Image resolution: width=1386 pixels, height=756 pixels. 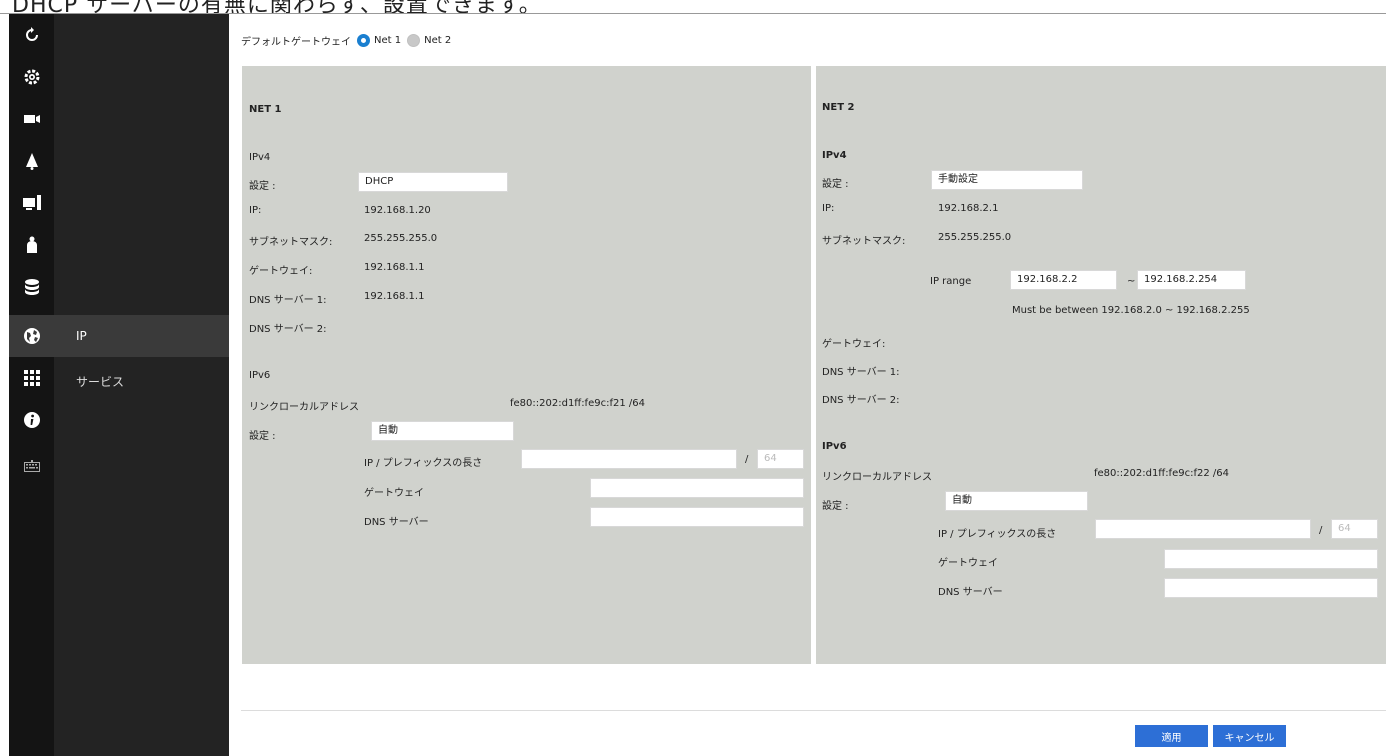 I want to click on net2-ipv4-setting-label: 設定 :, so click(x=835, y=184).